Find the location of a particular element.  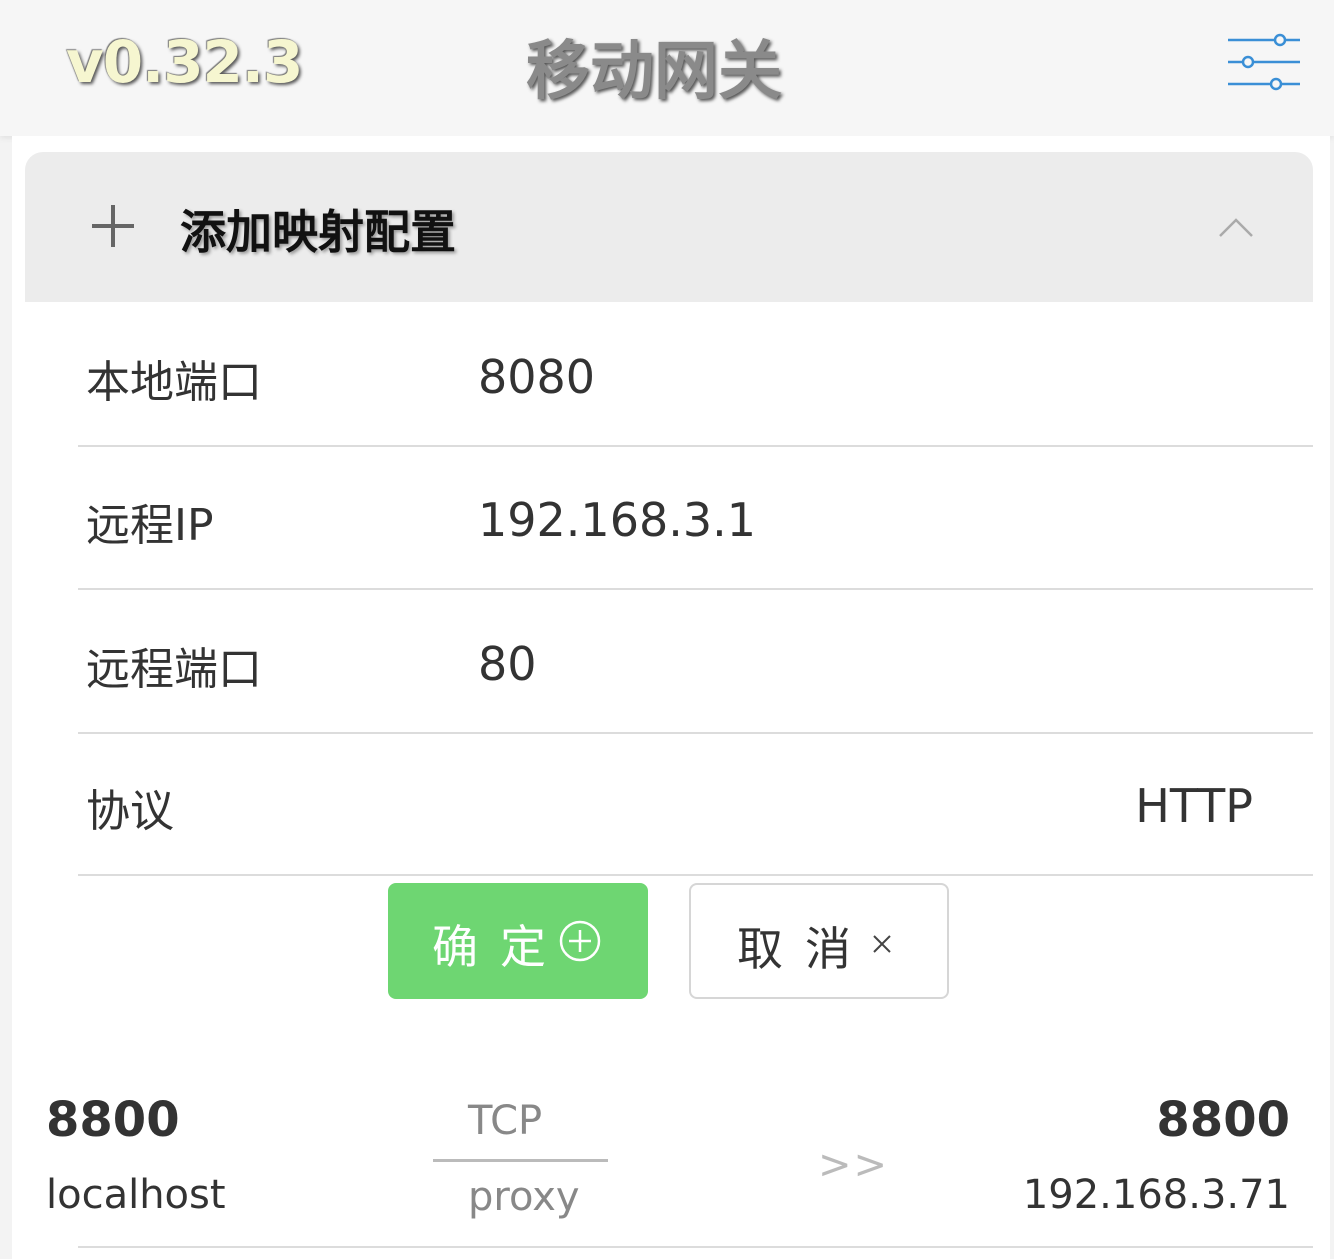

remote-port-row: 远程端口 is located at coordinates (695, 661).